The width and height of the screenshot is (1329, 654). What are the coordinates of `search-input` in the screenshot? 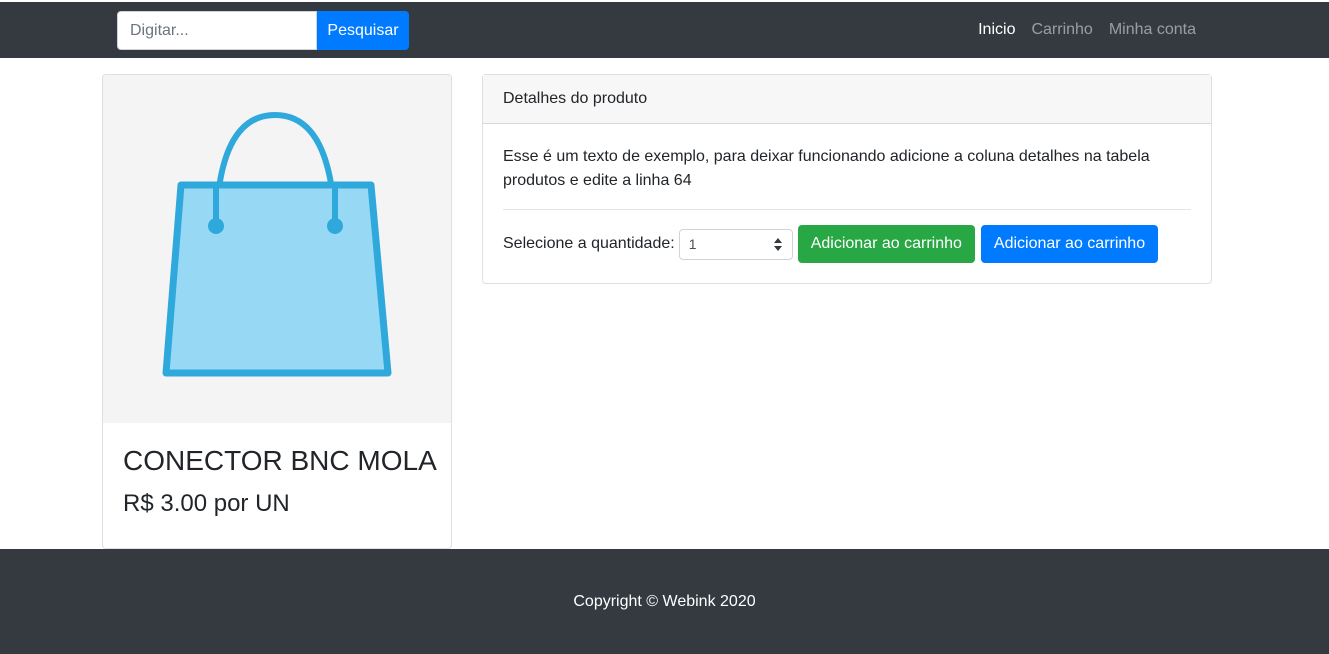 It's located at (217, 30).